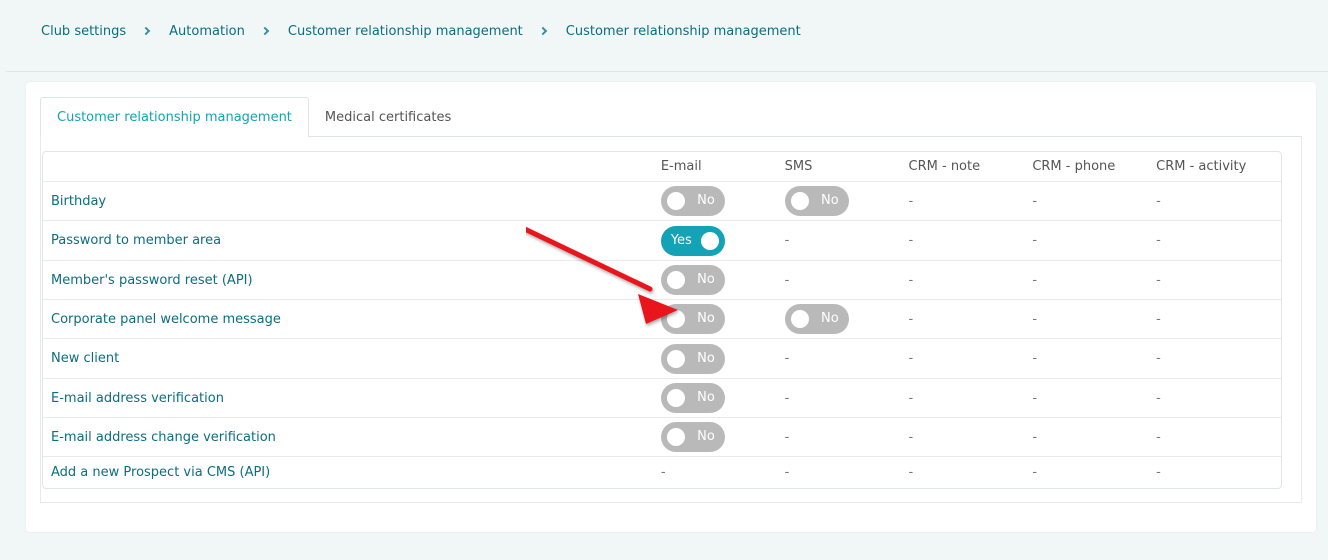 This screenshot has width=1328, height=560. I want to click on row-label-birthday: Birthday, so click(352, 201).